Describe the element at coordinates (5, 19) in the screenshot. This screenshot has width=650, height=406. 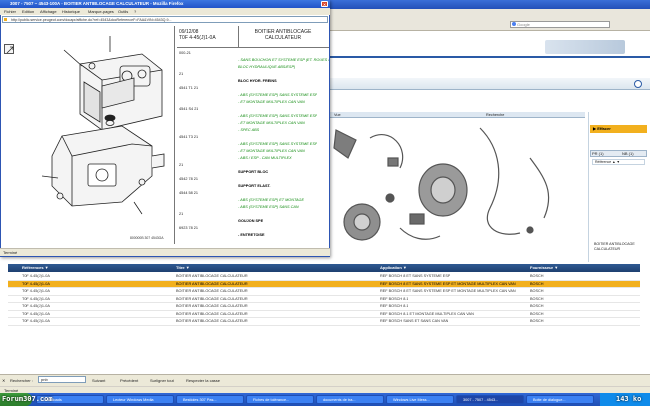
I see `page-icon` at that location.